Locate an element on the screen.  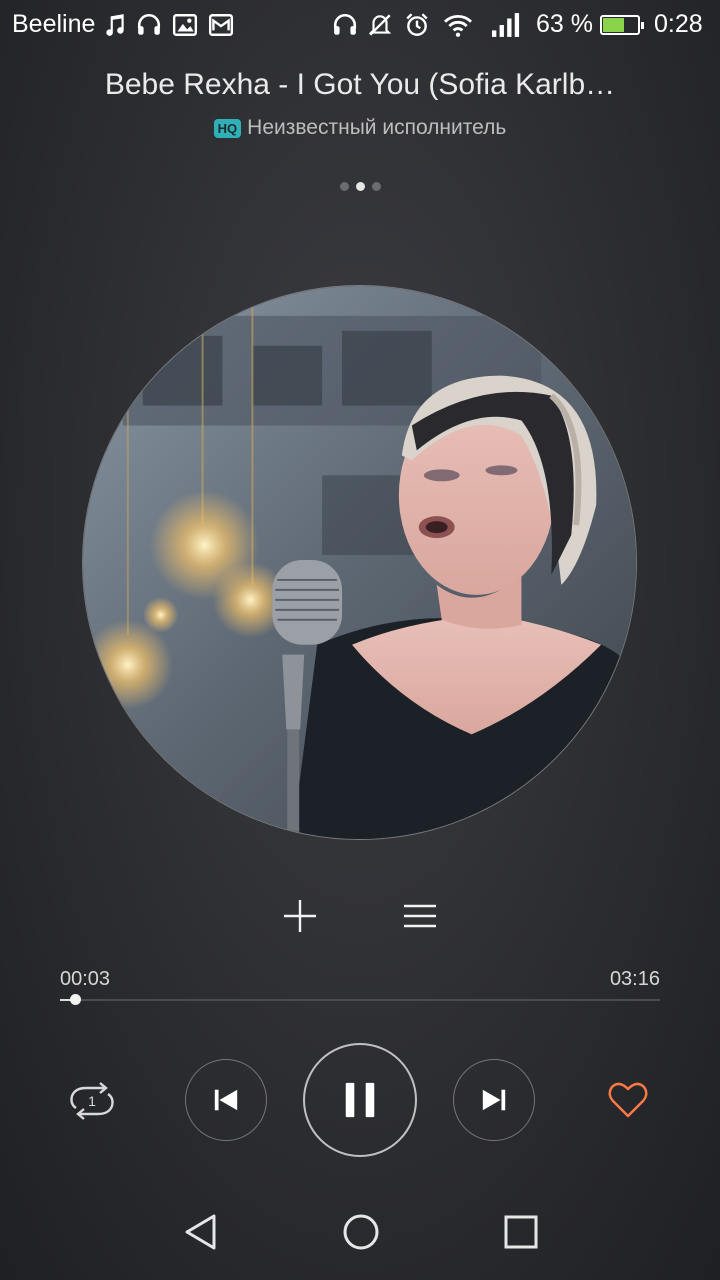
mute-icon is located at coordinates (380, 25).